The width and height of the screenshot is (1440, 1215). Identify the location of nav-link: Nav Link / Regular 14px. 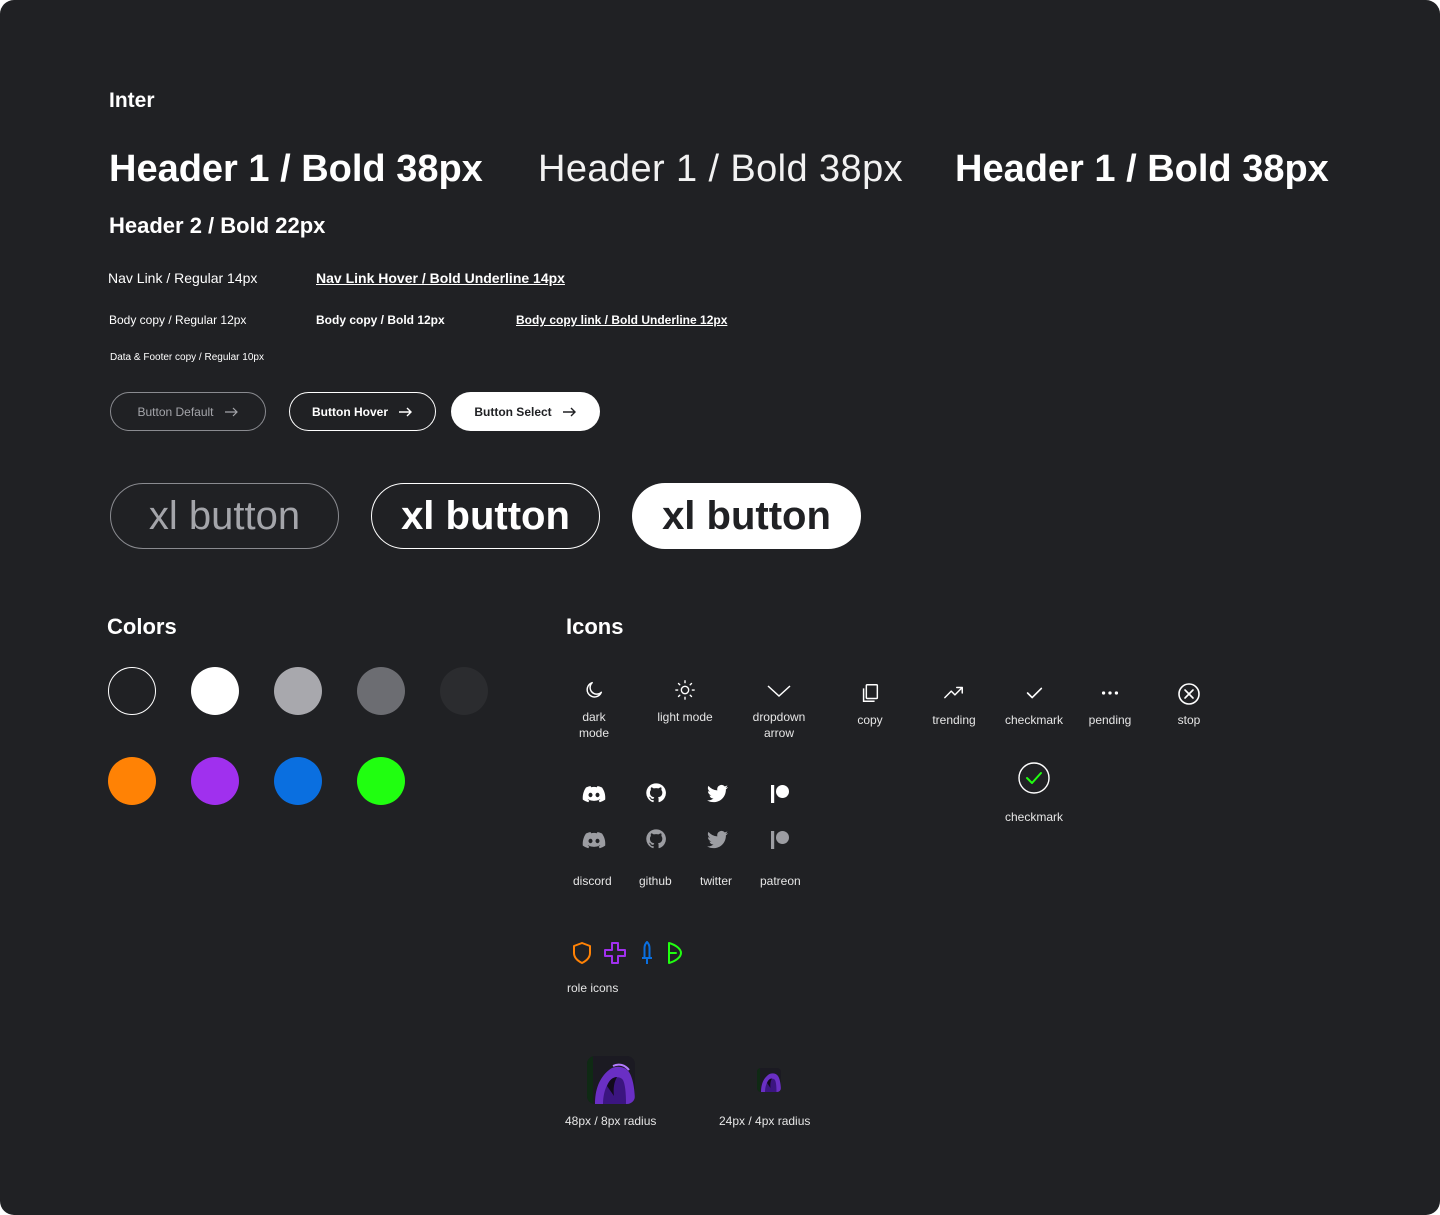
(182, 278).